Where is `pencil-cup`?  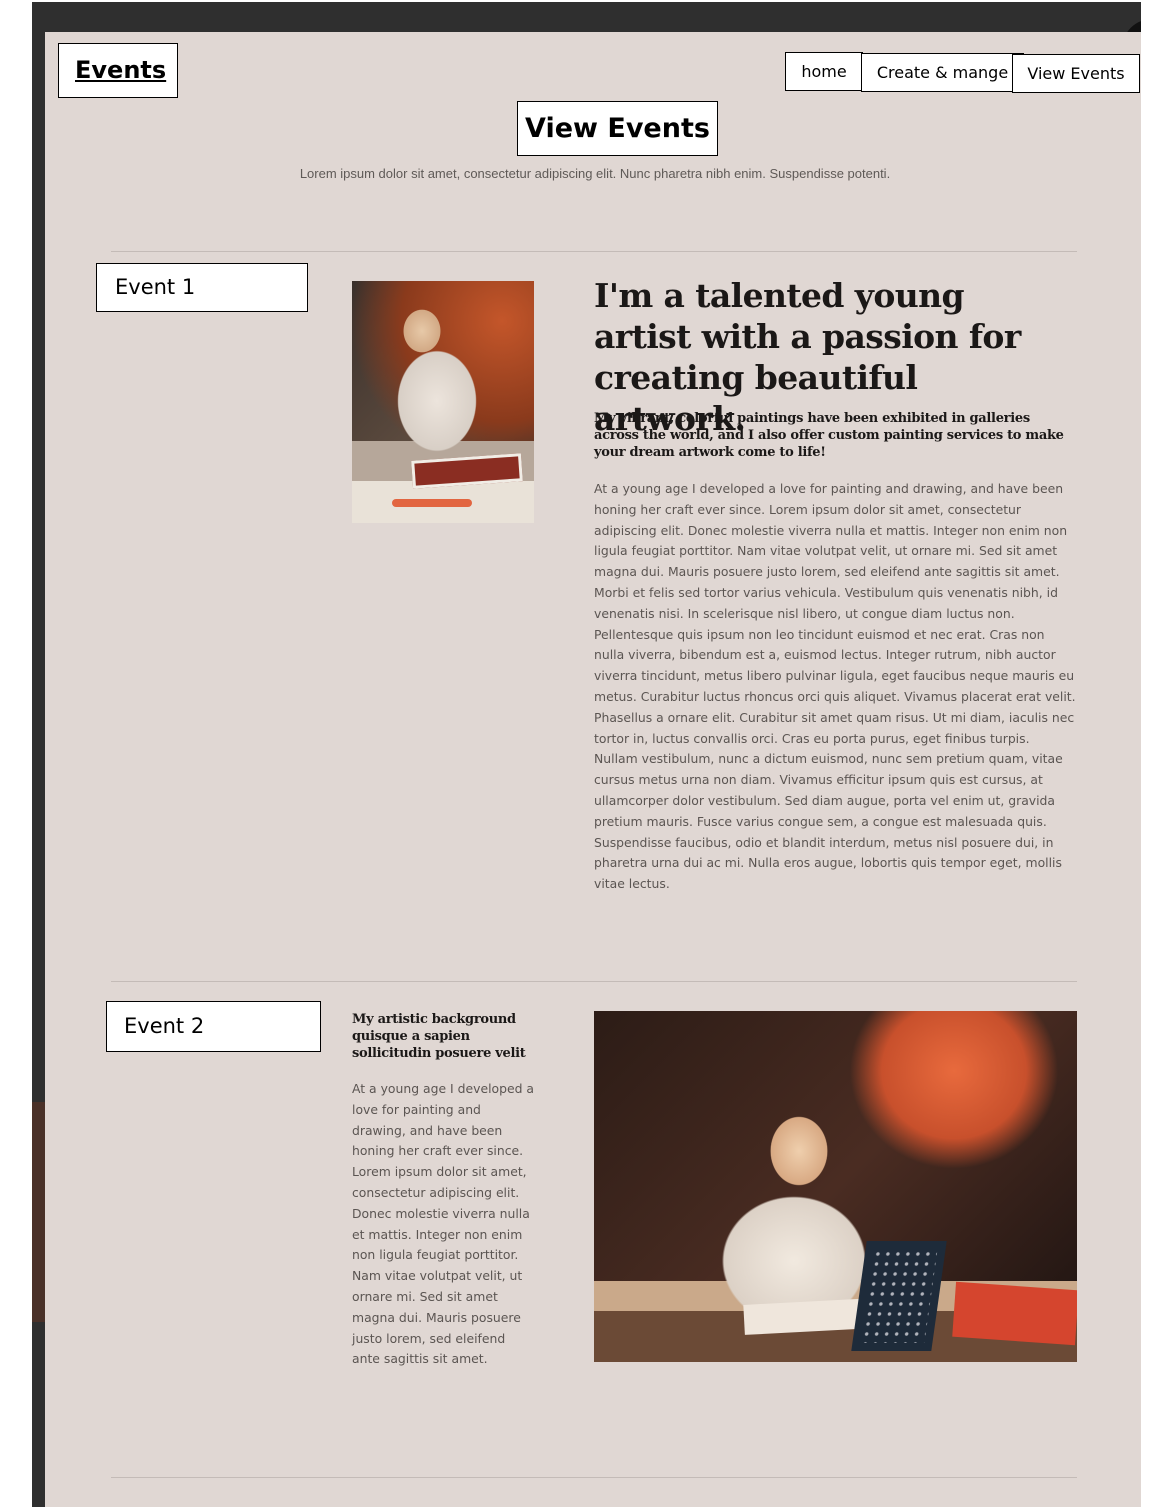 pencil-cup is located at coordinates (899, 1296).